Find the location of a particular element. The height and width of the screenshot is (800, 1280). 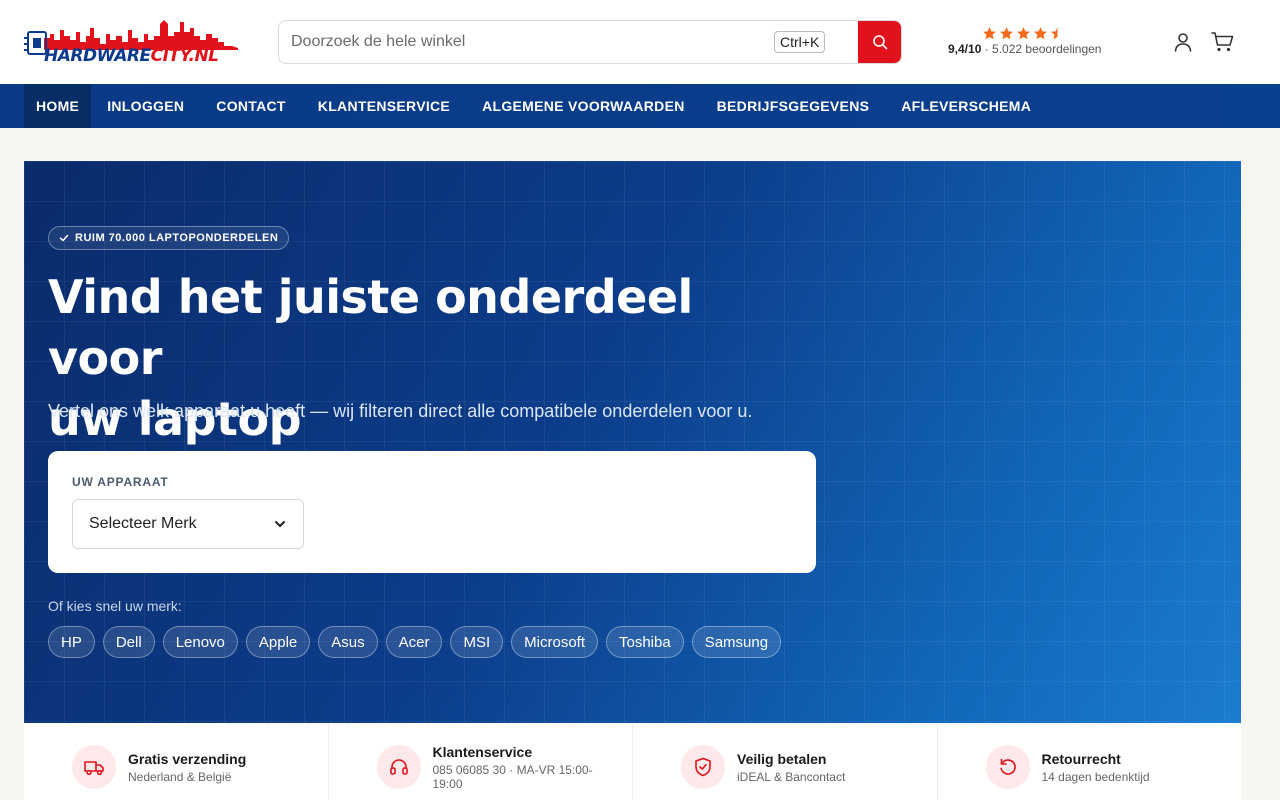

rating-stars is located at coordinates (1023, 33).